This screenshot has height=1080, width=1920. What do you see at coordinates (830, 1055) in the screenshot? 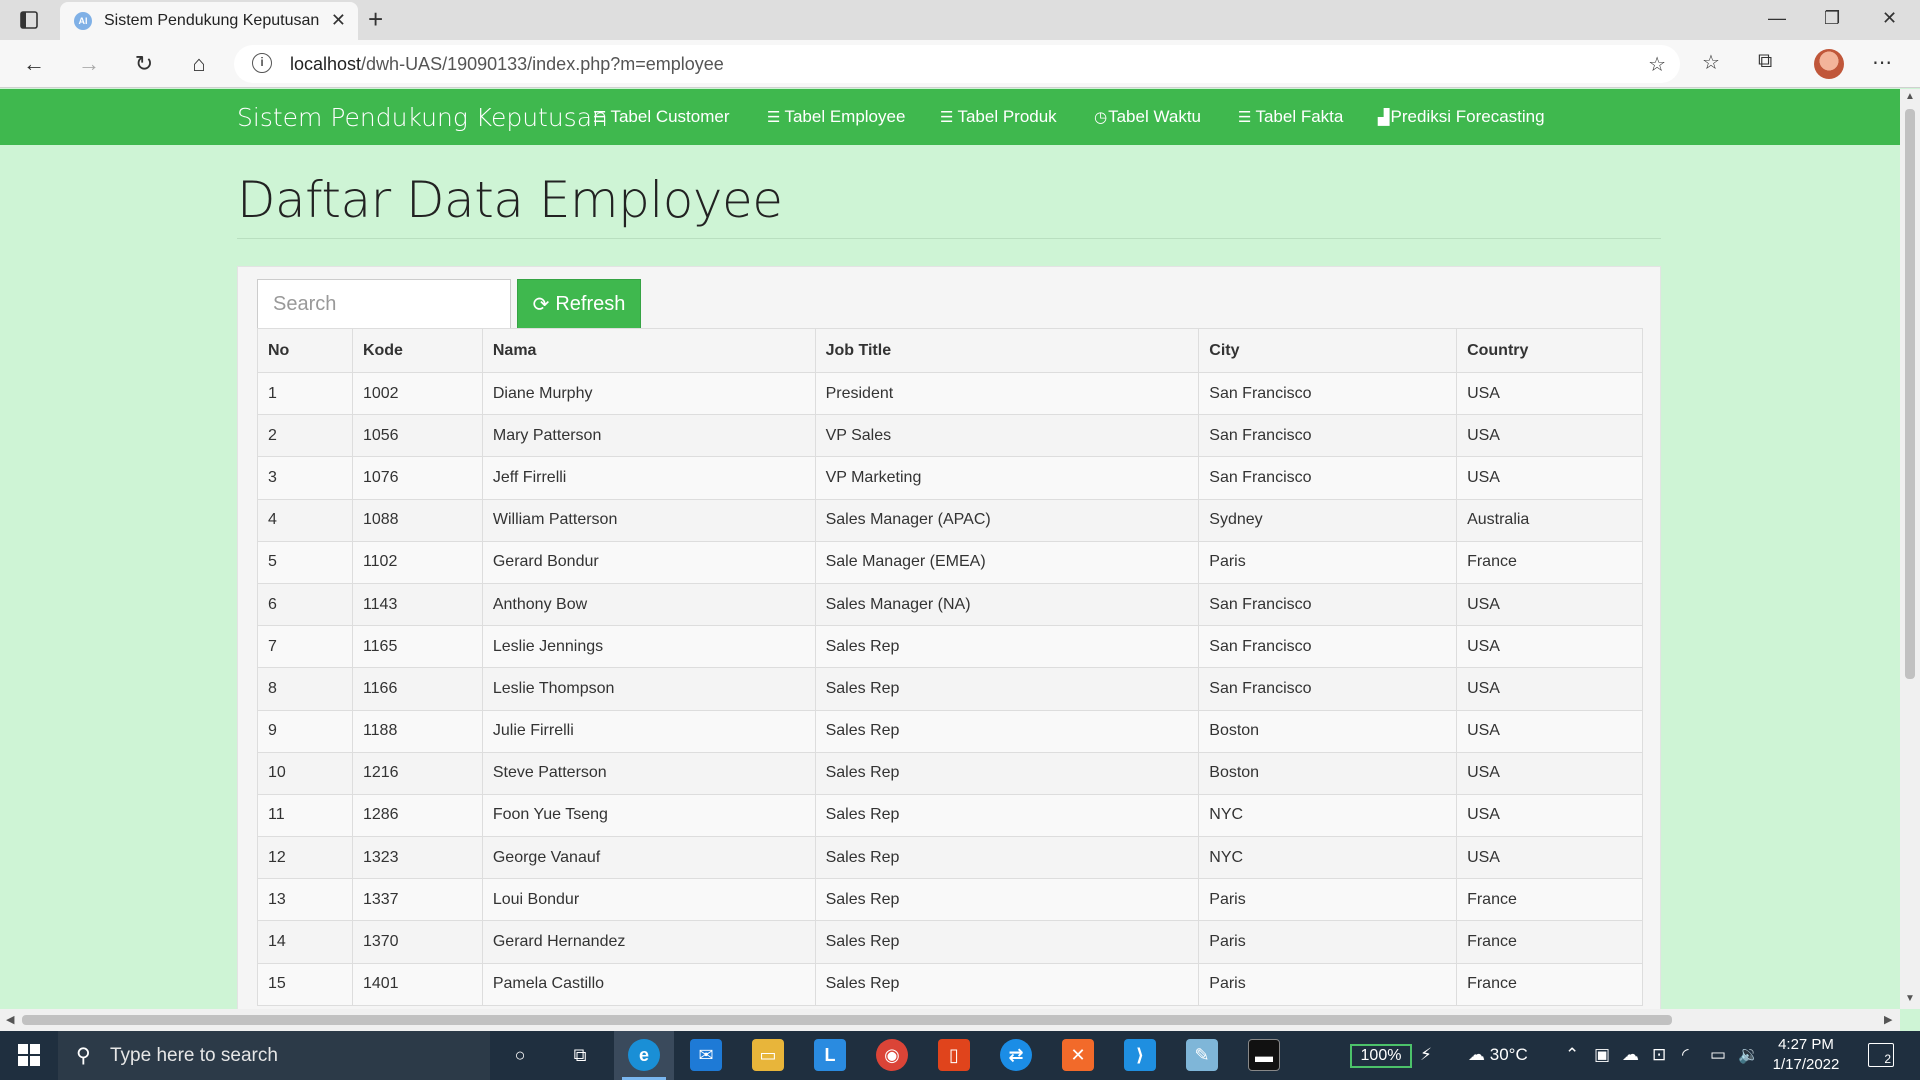
I see `l-app-icon: L` at bounding box center [830, 1055].